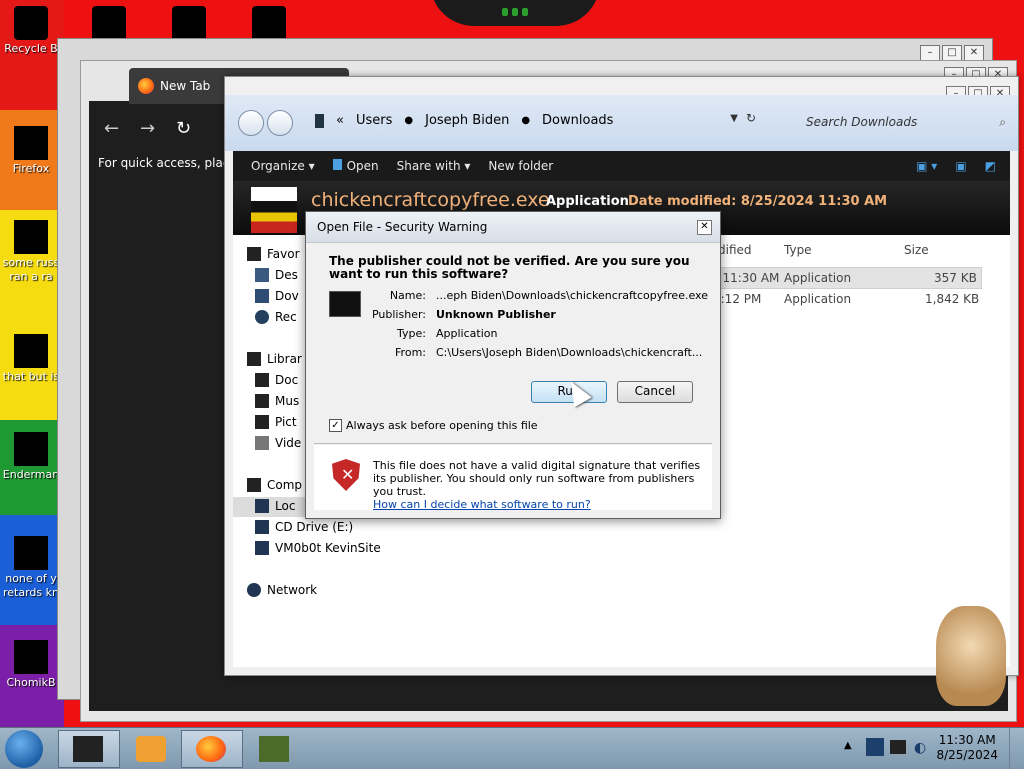 The height and width of the screenshot is (769, 1024). What do you see at coordinates (340, 120) in the screenshot?
I see `overflow-chevron-icon: «` at bounding box center [340, 120].